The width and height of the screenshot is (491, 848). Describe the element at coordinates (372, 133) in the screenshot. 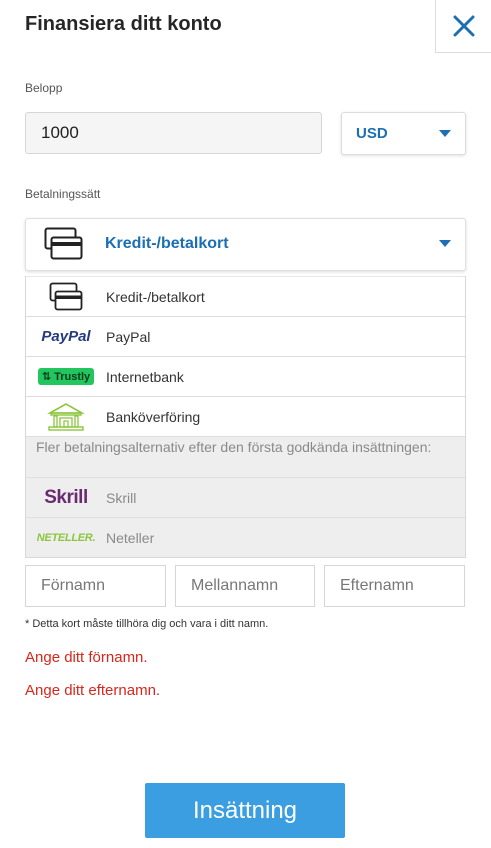

I see `currency-value: USD` at that location.